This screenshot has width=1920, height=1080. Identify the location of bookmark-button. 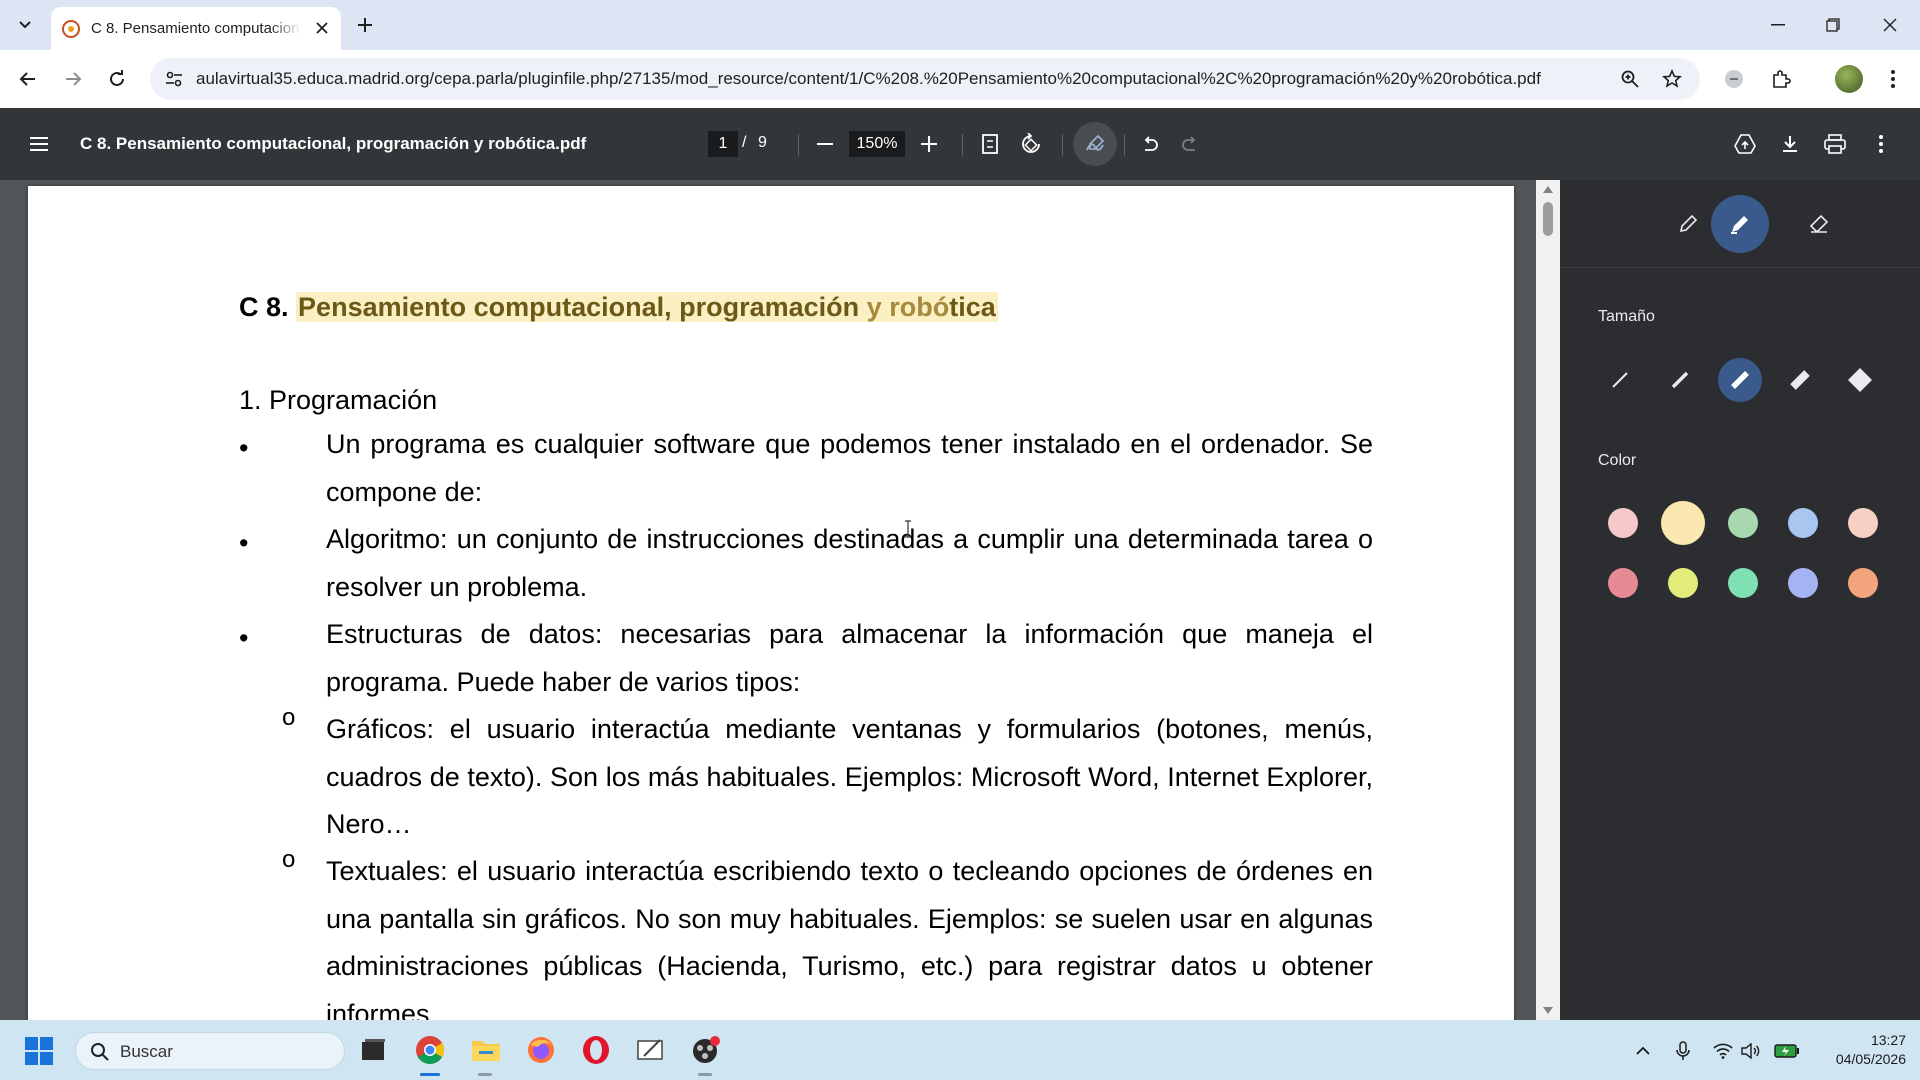
(1672, 79).